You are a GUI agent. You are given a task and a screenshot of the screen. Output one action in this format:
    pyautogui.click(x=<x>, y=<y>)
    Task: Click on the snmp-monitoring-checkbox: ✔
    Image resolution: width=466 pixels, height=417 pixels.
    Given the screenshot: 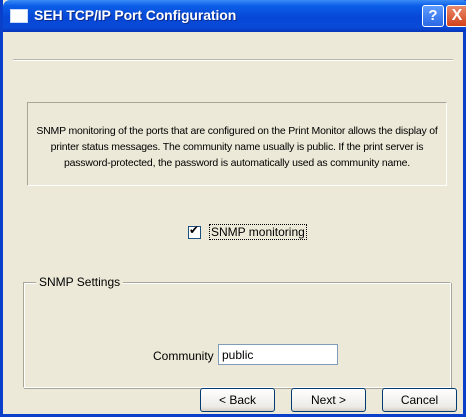 What is the action you would take?
    pyautogui.click(x=194, y=230)
    